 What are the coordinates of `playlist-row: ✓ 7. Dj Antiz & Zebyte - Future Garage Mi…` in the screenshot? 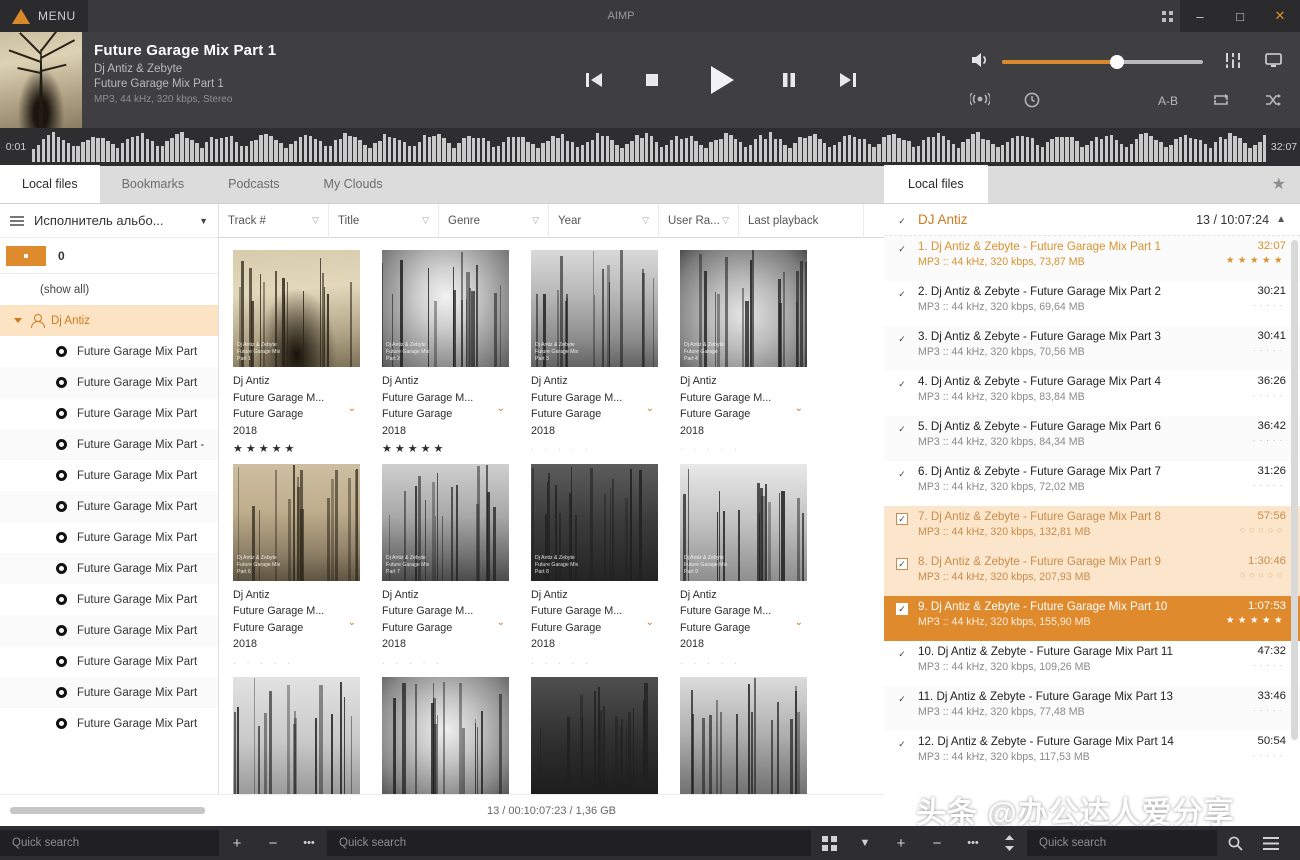 It's located at (1092, 528).